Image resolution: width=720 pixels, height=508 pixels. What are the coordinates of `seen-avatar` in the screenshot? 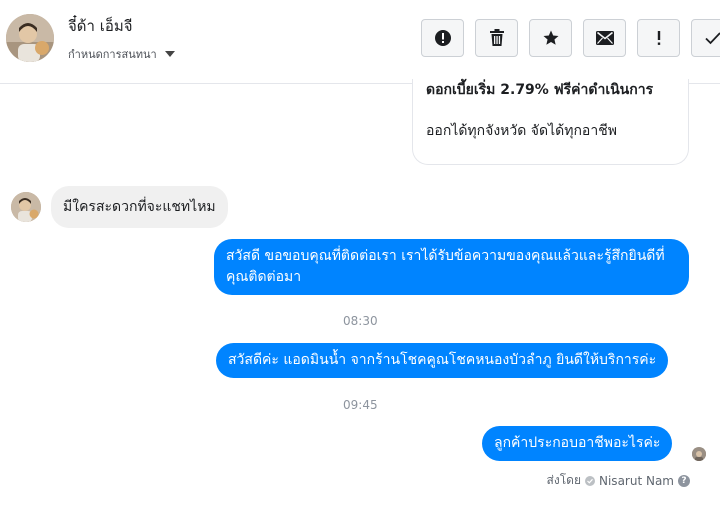 It's located at (699, 454).